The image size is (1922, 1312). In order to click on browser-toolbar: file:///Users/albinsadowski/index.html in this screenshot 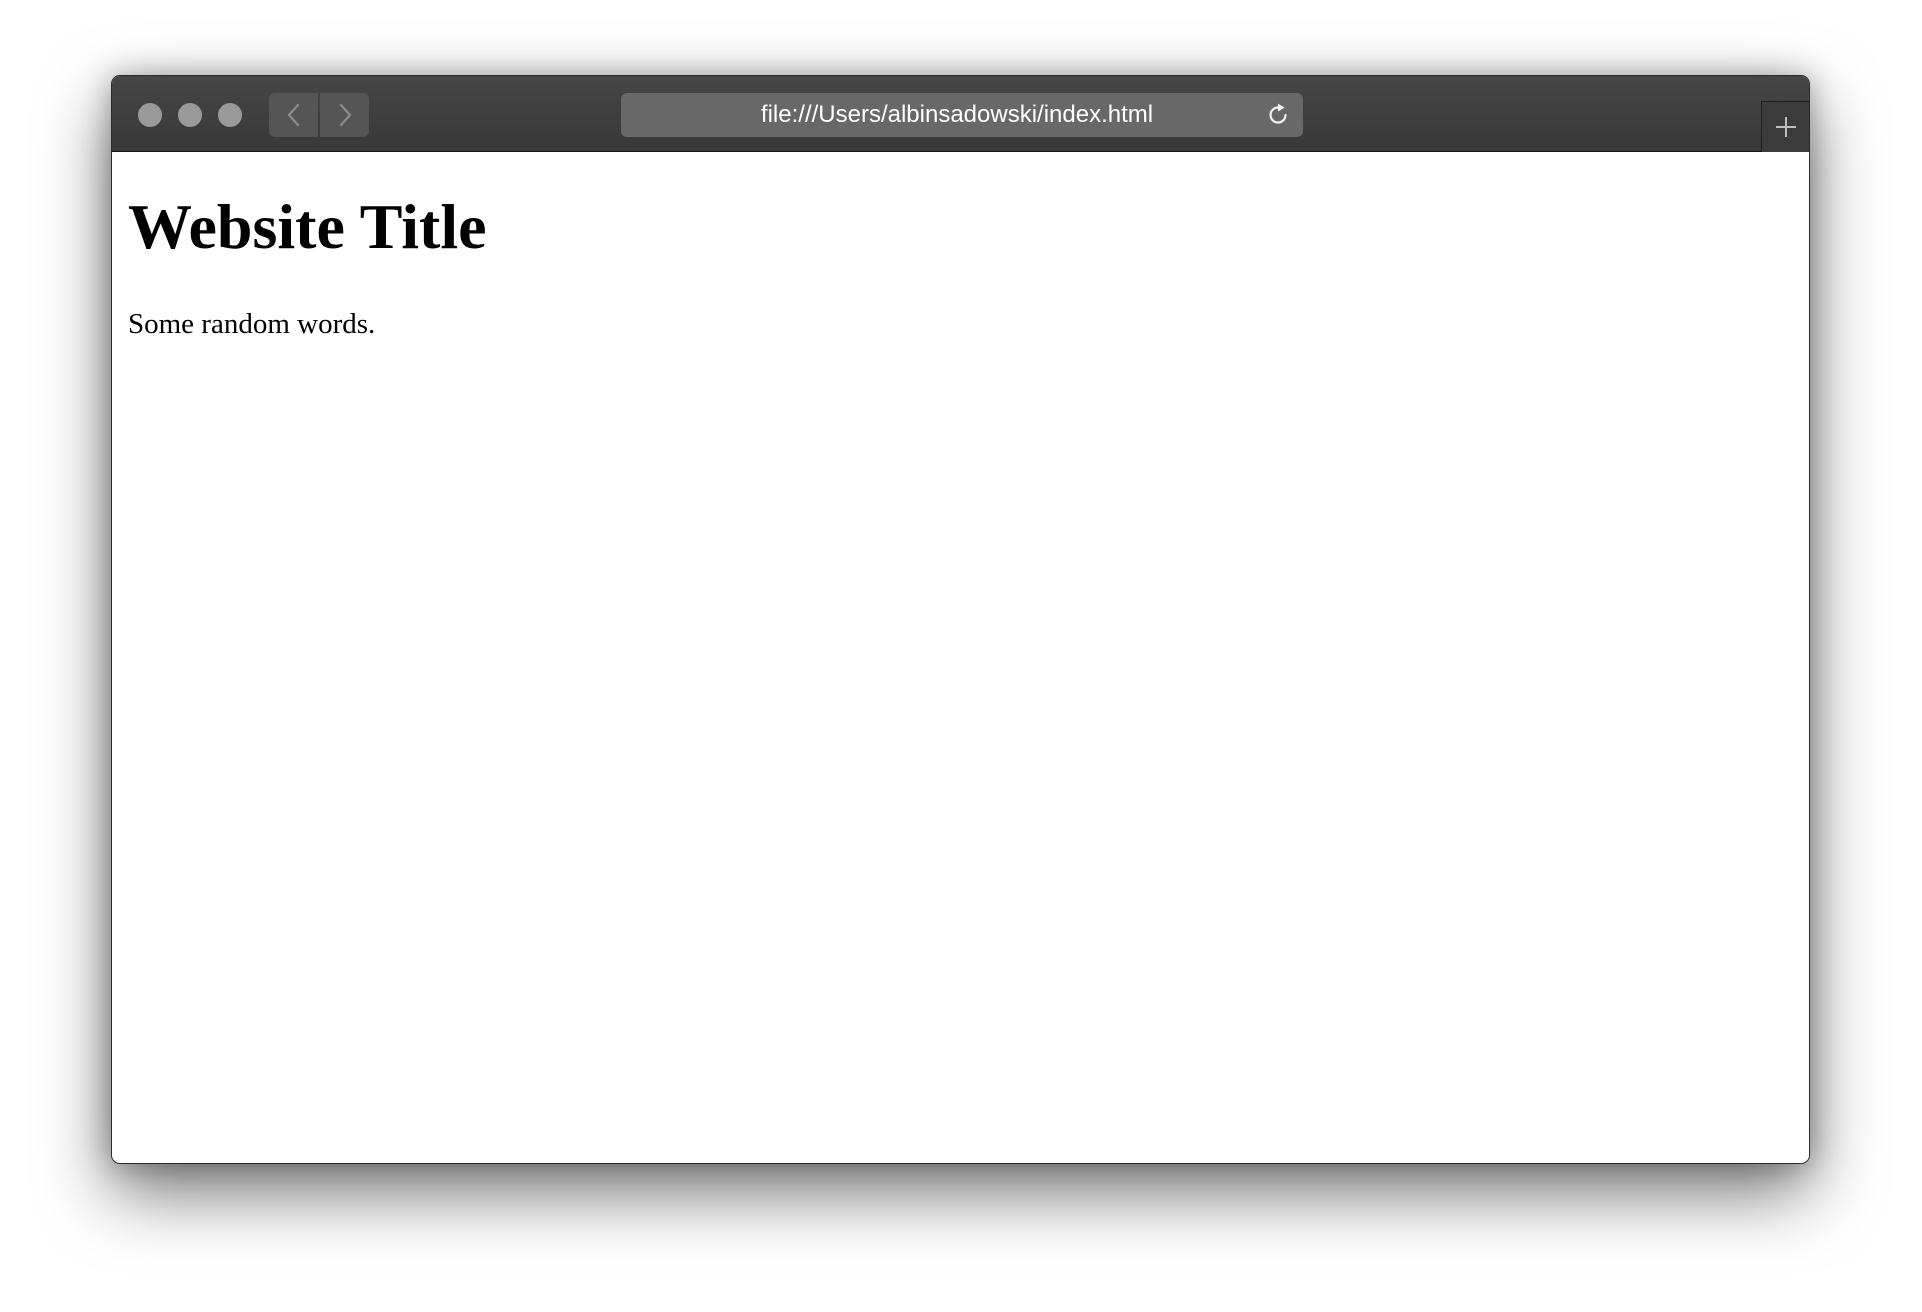, I will do `click(960, 114)`.